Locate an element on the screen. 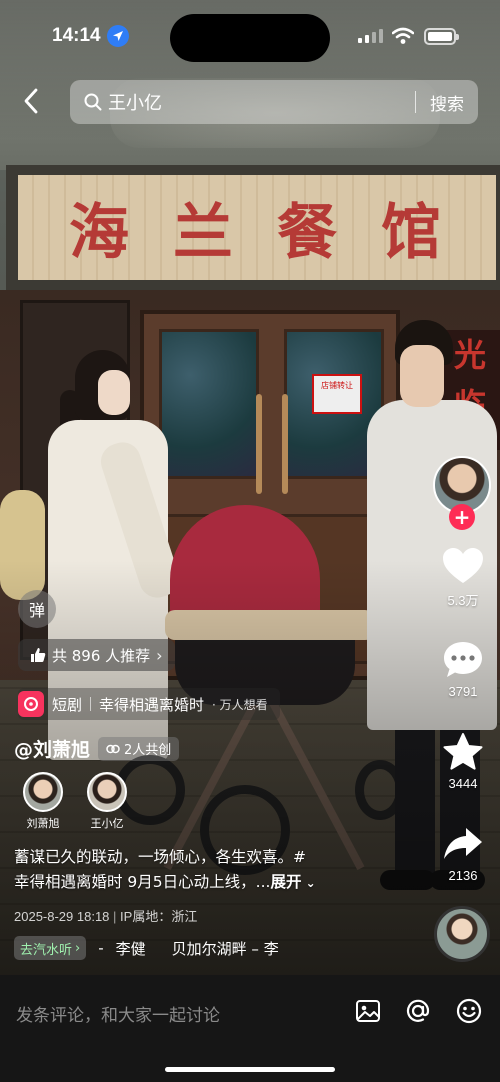 This screenshot has width=500, height=1082. share-button: 2136 is located at coordinates (463, 852).